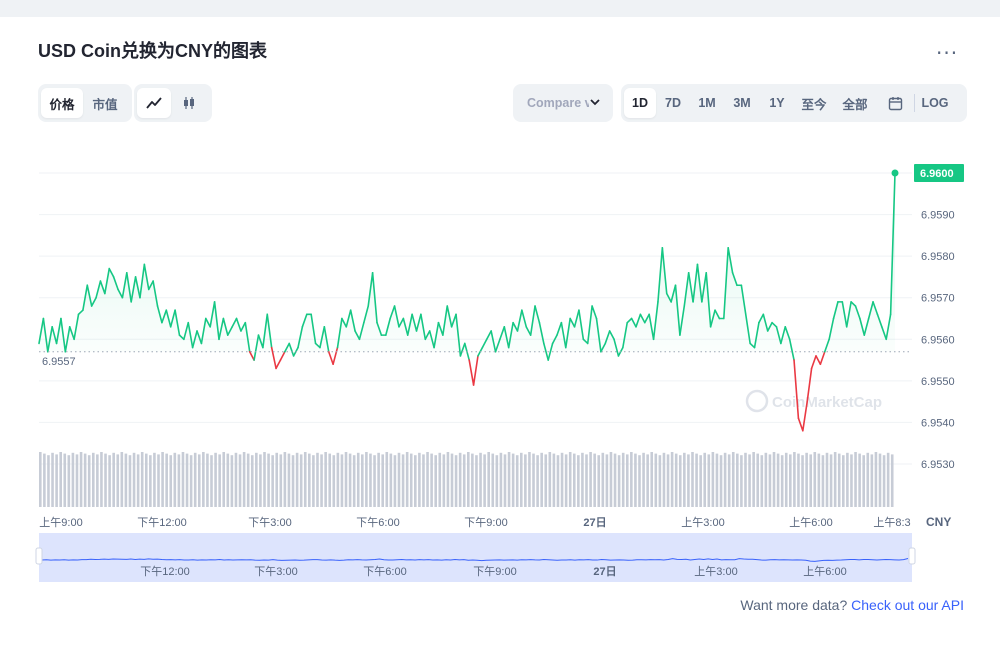  What do you see at coordinates (485, 522) in the screenshot?
I see `x-tick-label: 下午9:00` at bounding box center [485, 522].